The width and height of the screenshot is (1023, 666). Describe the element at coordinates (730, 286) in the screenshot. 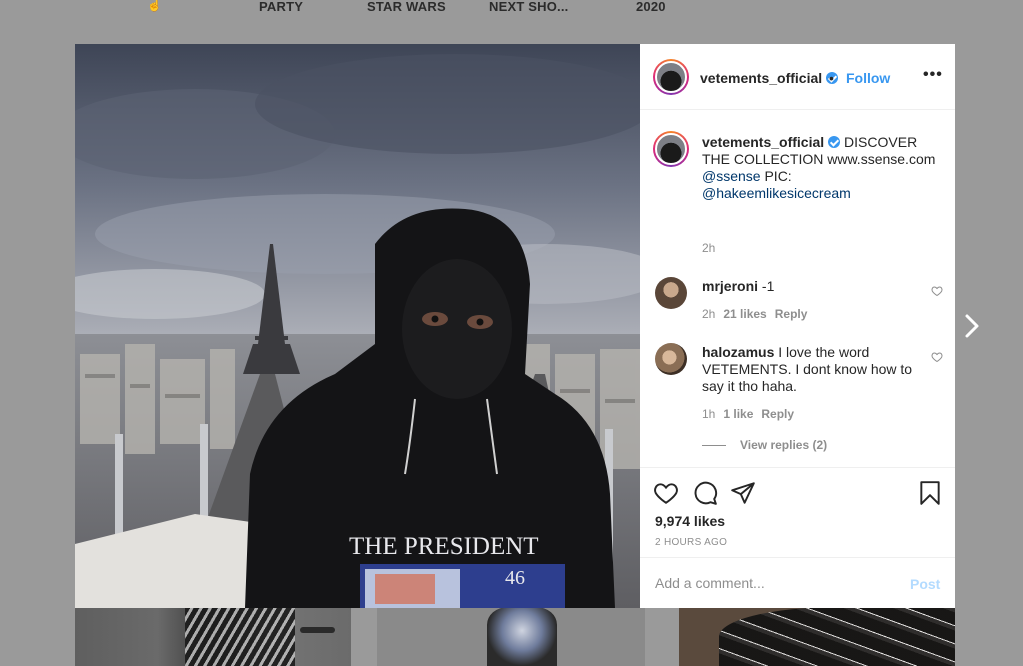

I see `comment-username: mrjeroni` at that location.